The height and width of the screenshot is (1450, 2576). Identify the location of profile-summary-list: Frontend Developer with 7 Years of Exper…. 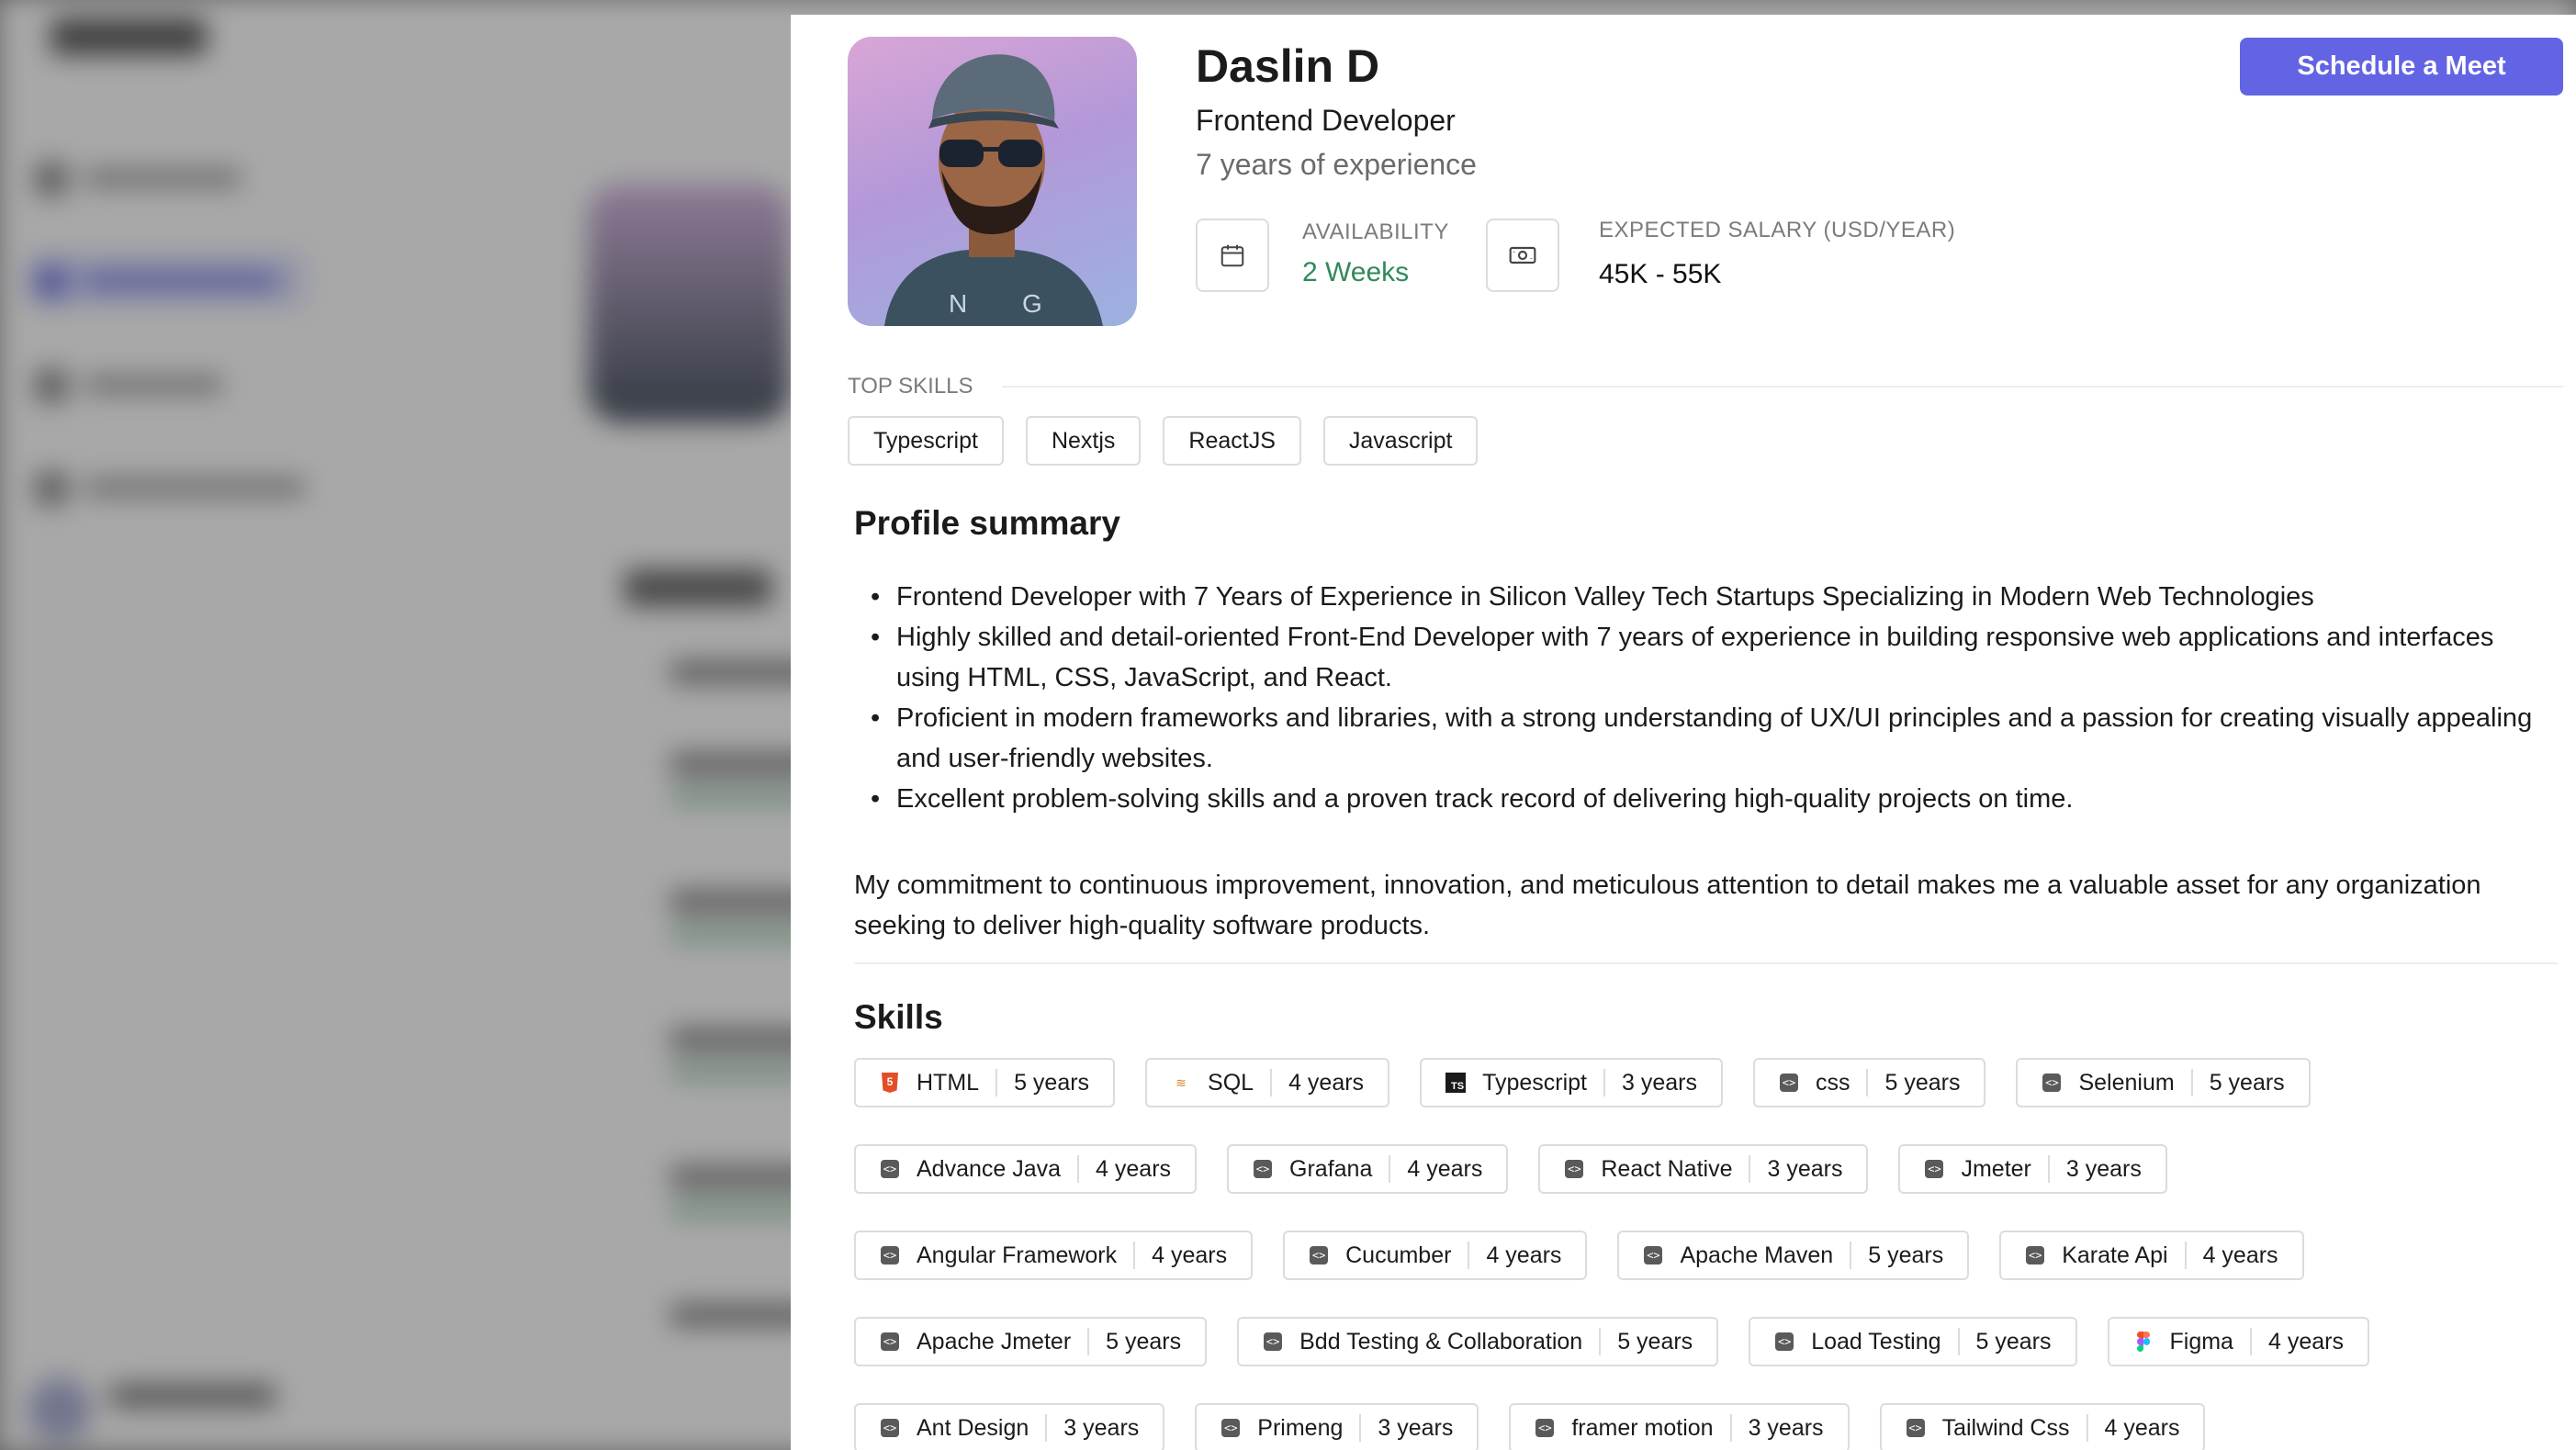
(1701, 698).